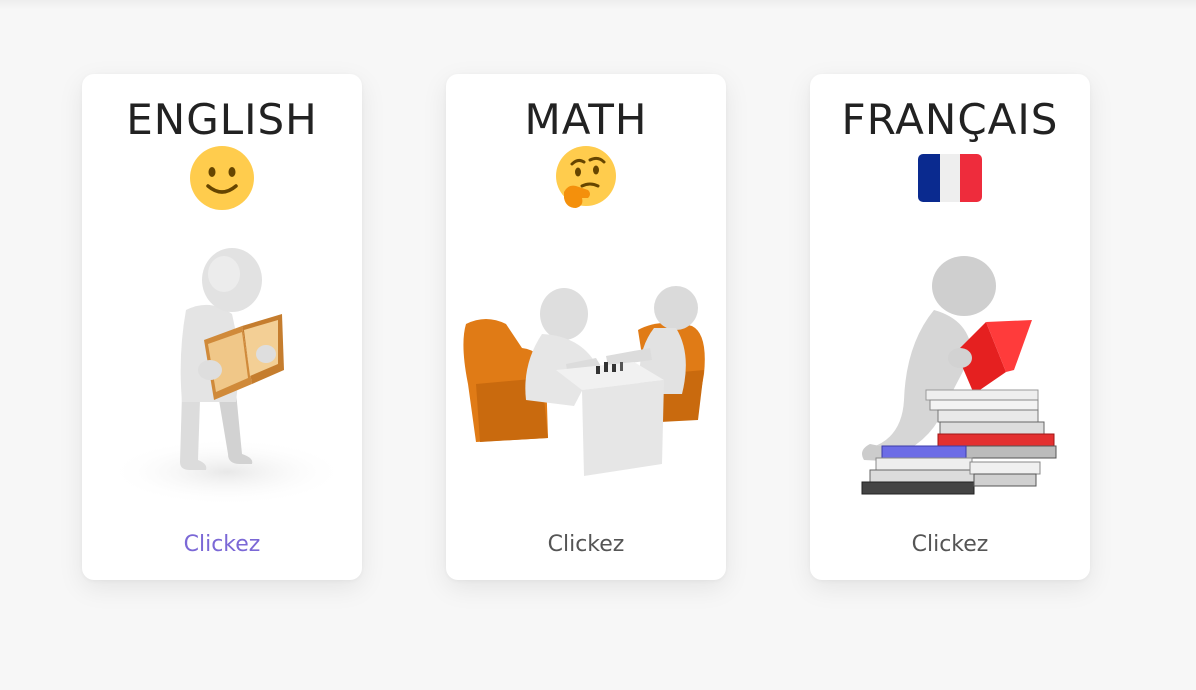 This screenshot has height=690, width=1196. What do you see at coordinates (222, 119) in the screenshot?
I see `card-title: ENGLISH` at bounding box center [222, 119].